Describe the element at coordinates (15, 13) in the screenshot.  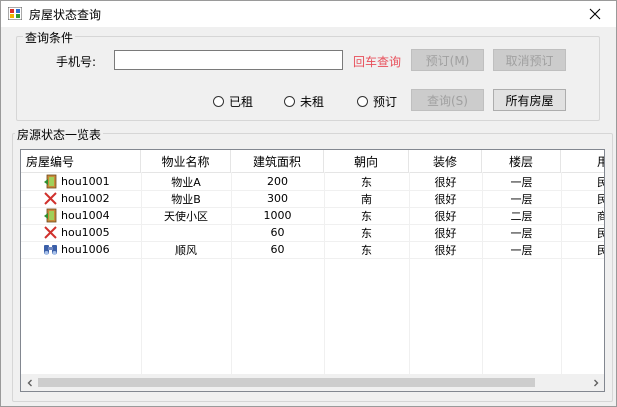
I see `app-icon` at that location.